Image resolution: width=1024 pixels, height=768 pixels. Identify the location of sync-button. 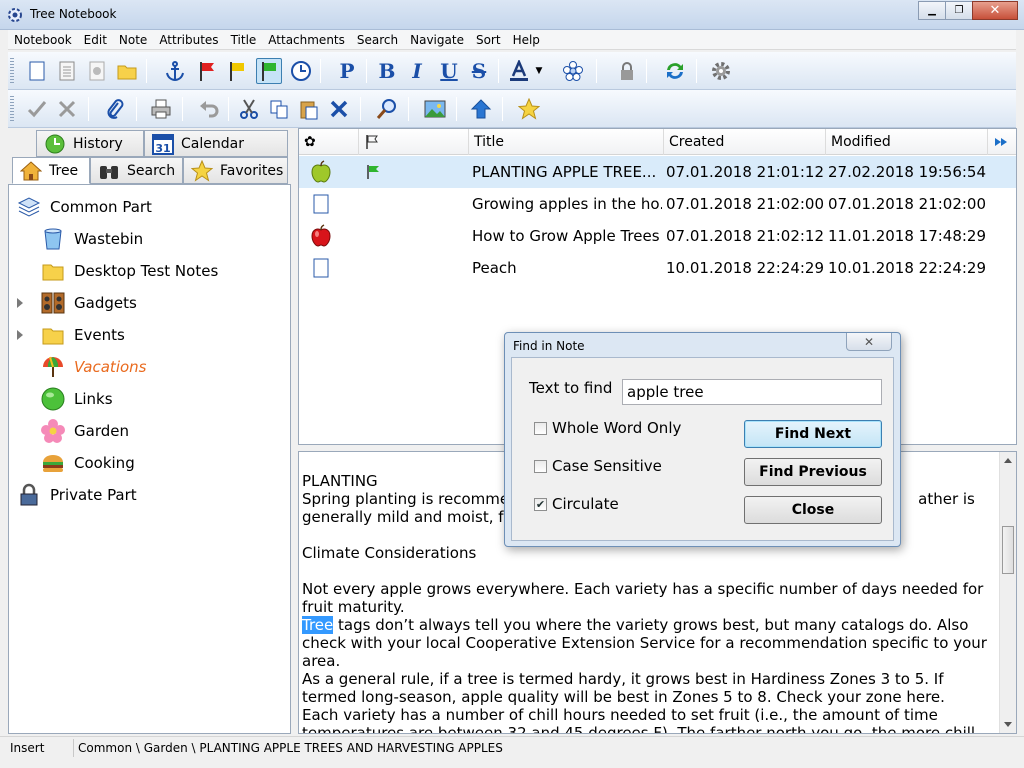
(675, 71).